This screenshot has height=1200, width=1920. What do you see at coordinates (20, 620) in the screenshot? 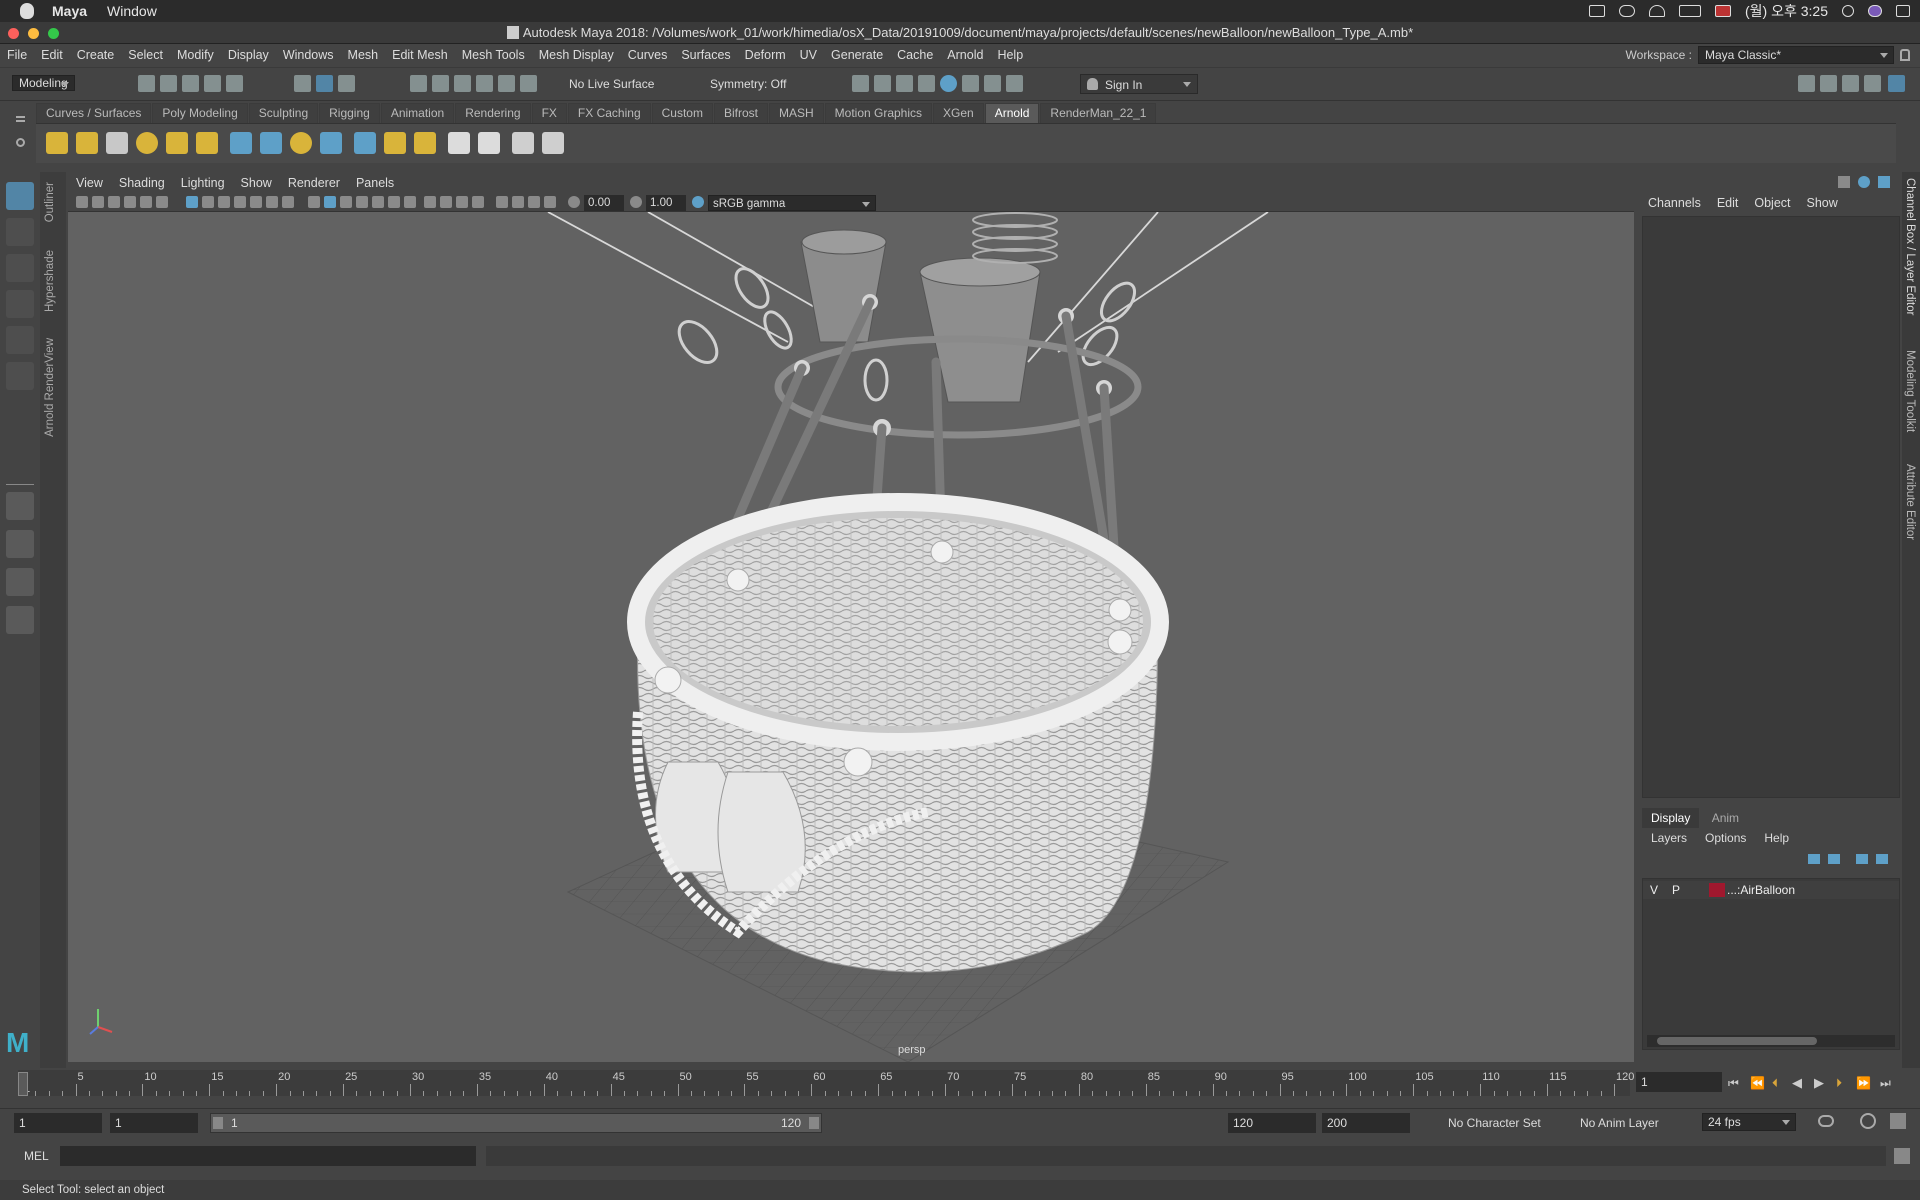
I see `outliner-layout-icon` at bounding box center [20, 620].